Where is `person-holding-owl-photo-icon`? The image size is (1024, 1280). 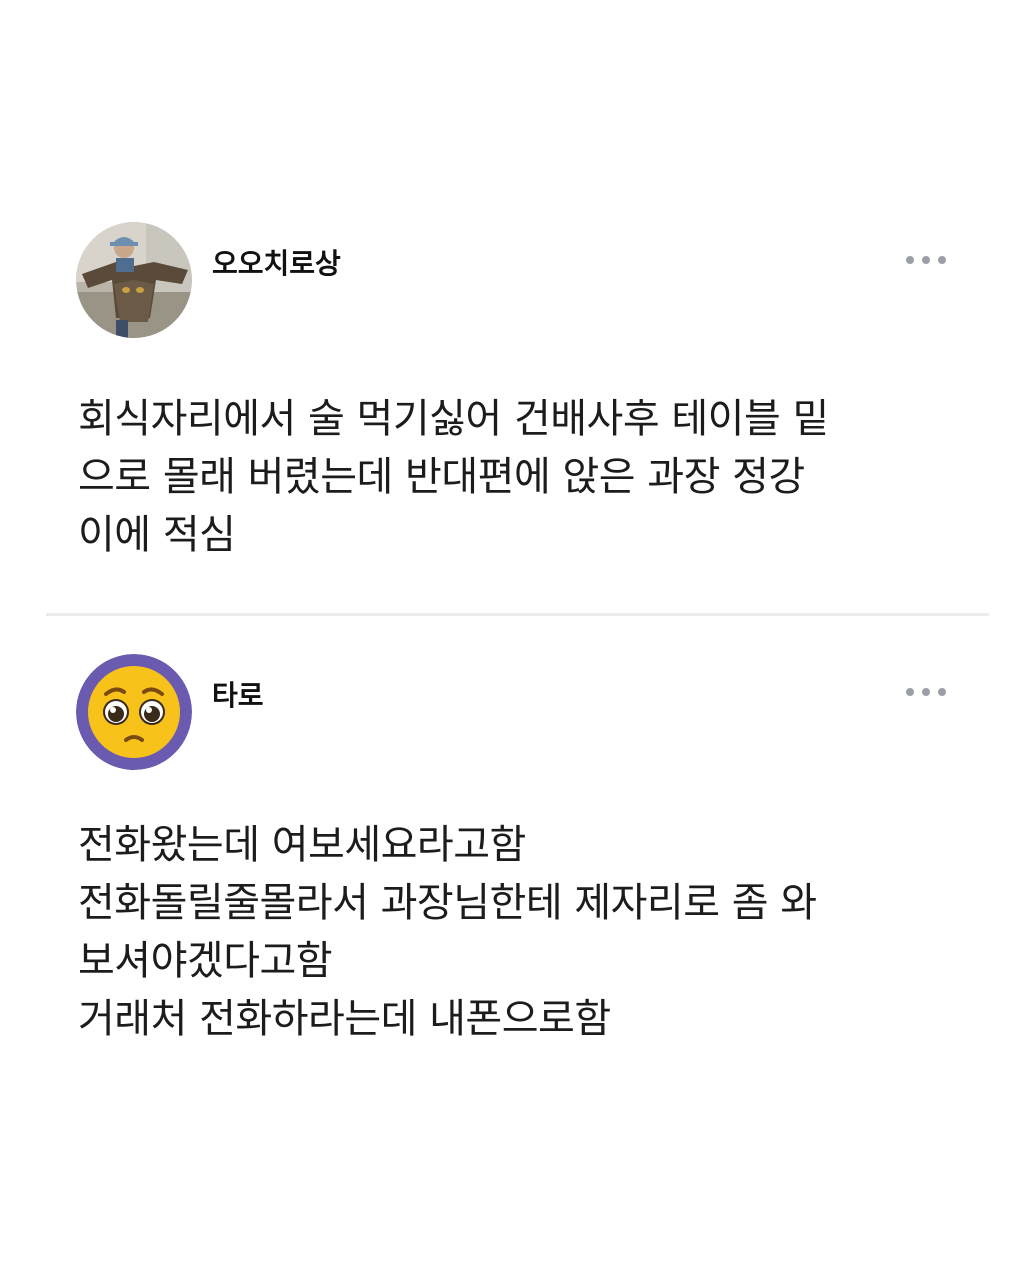 person-holding-owl-photo-icon is located at coordinates (134, 280).